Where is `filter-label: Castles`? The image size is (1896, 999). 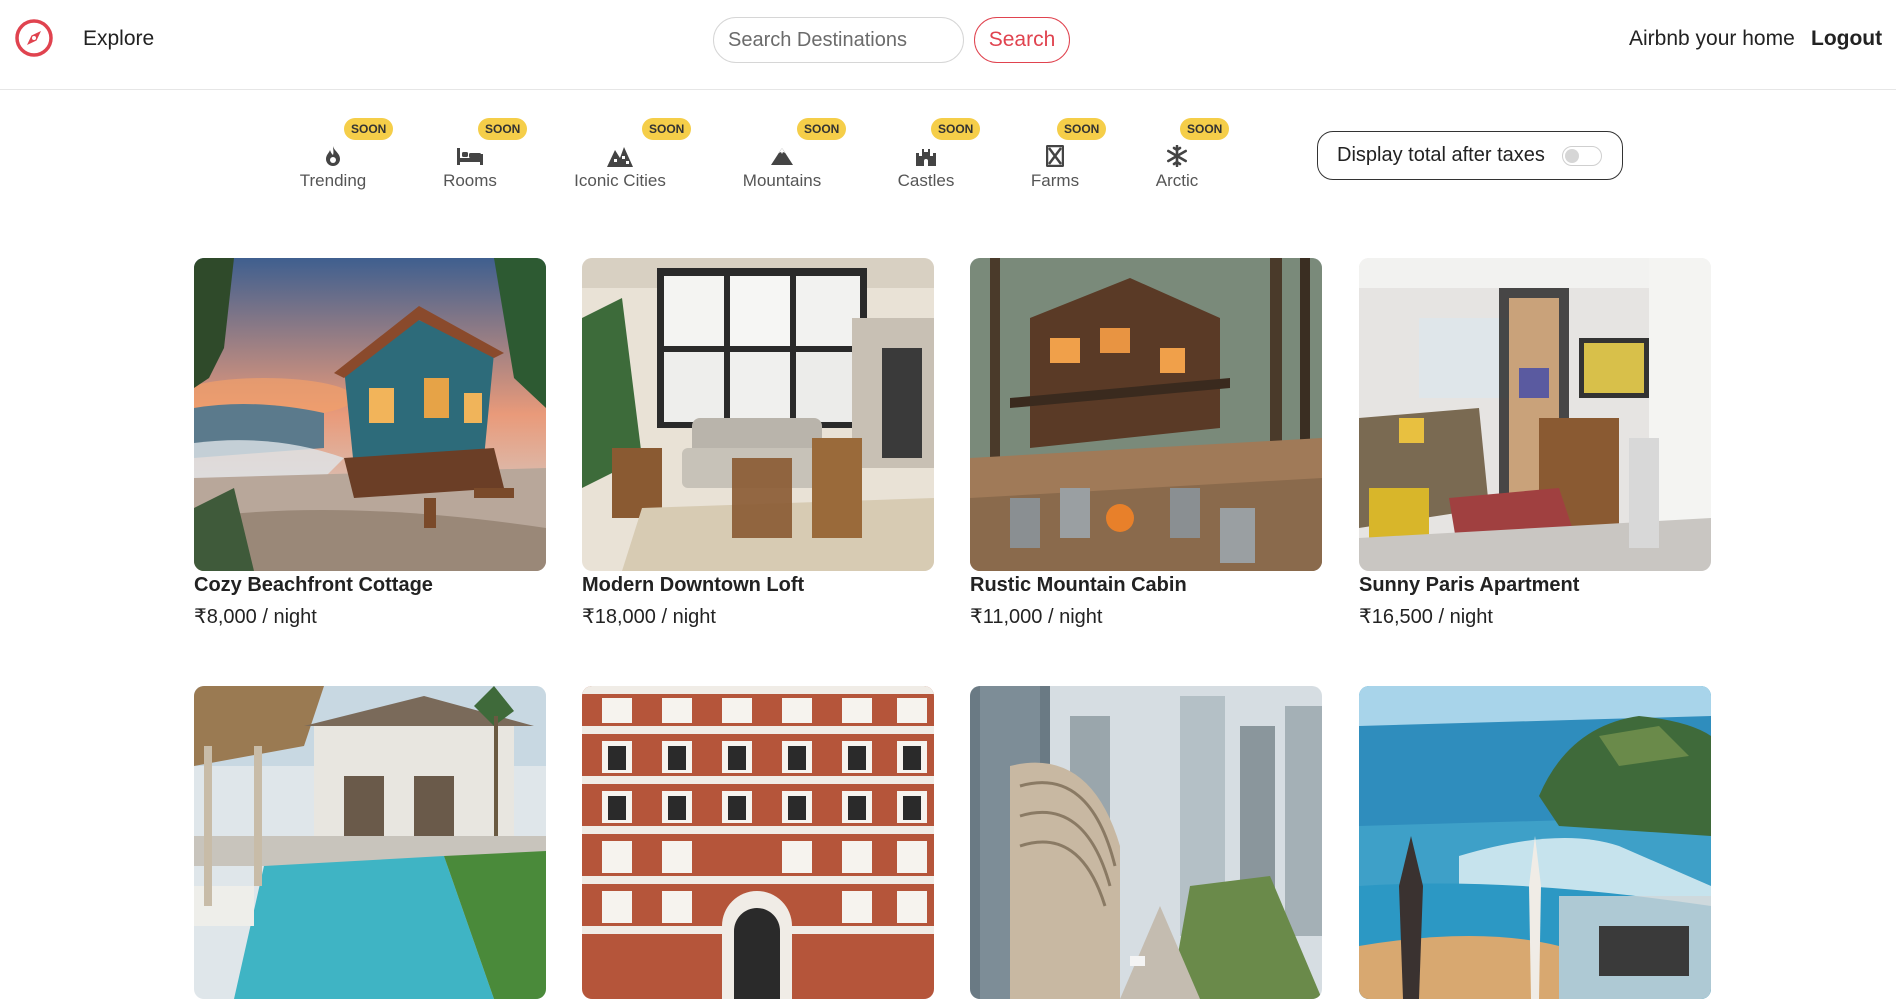 filter-label: Castles is located at coordinates (926, 180).